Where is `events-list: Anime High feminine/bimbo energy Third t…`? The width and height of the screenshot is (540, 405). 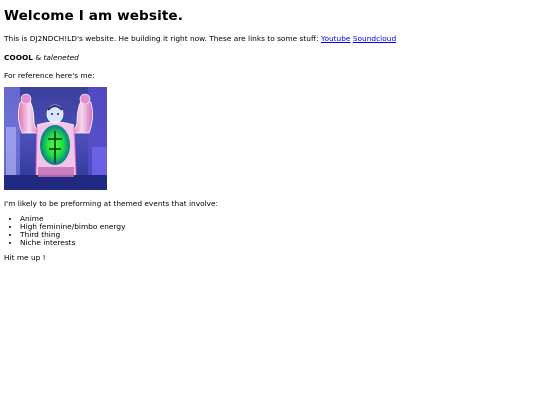 events-list: Anime High feminine/bimbo energy Third t… is located at coordinates (272, 231).